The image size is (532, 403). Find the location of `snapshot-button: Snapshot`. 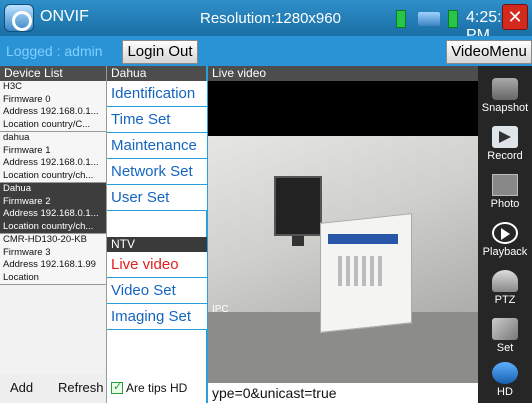

snapshot-button: Snapshot is located at coordinates (505, 97).